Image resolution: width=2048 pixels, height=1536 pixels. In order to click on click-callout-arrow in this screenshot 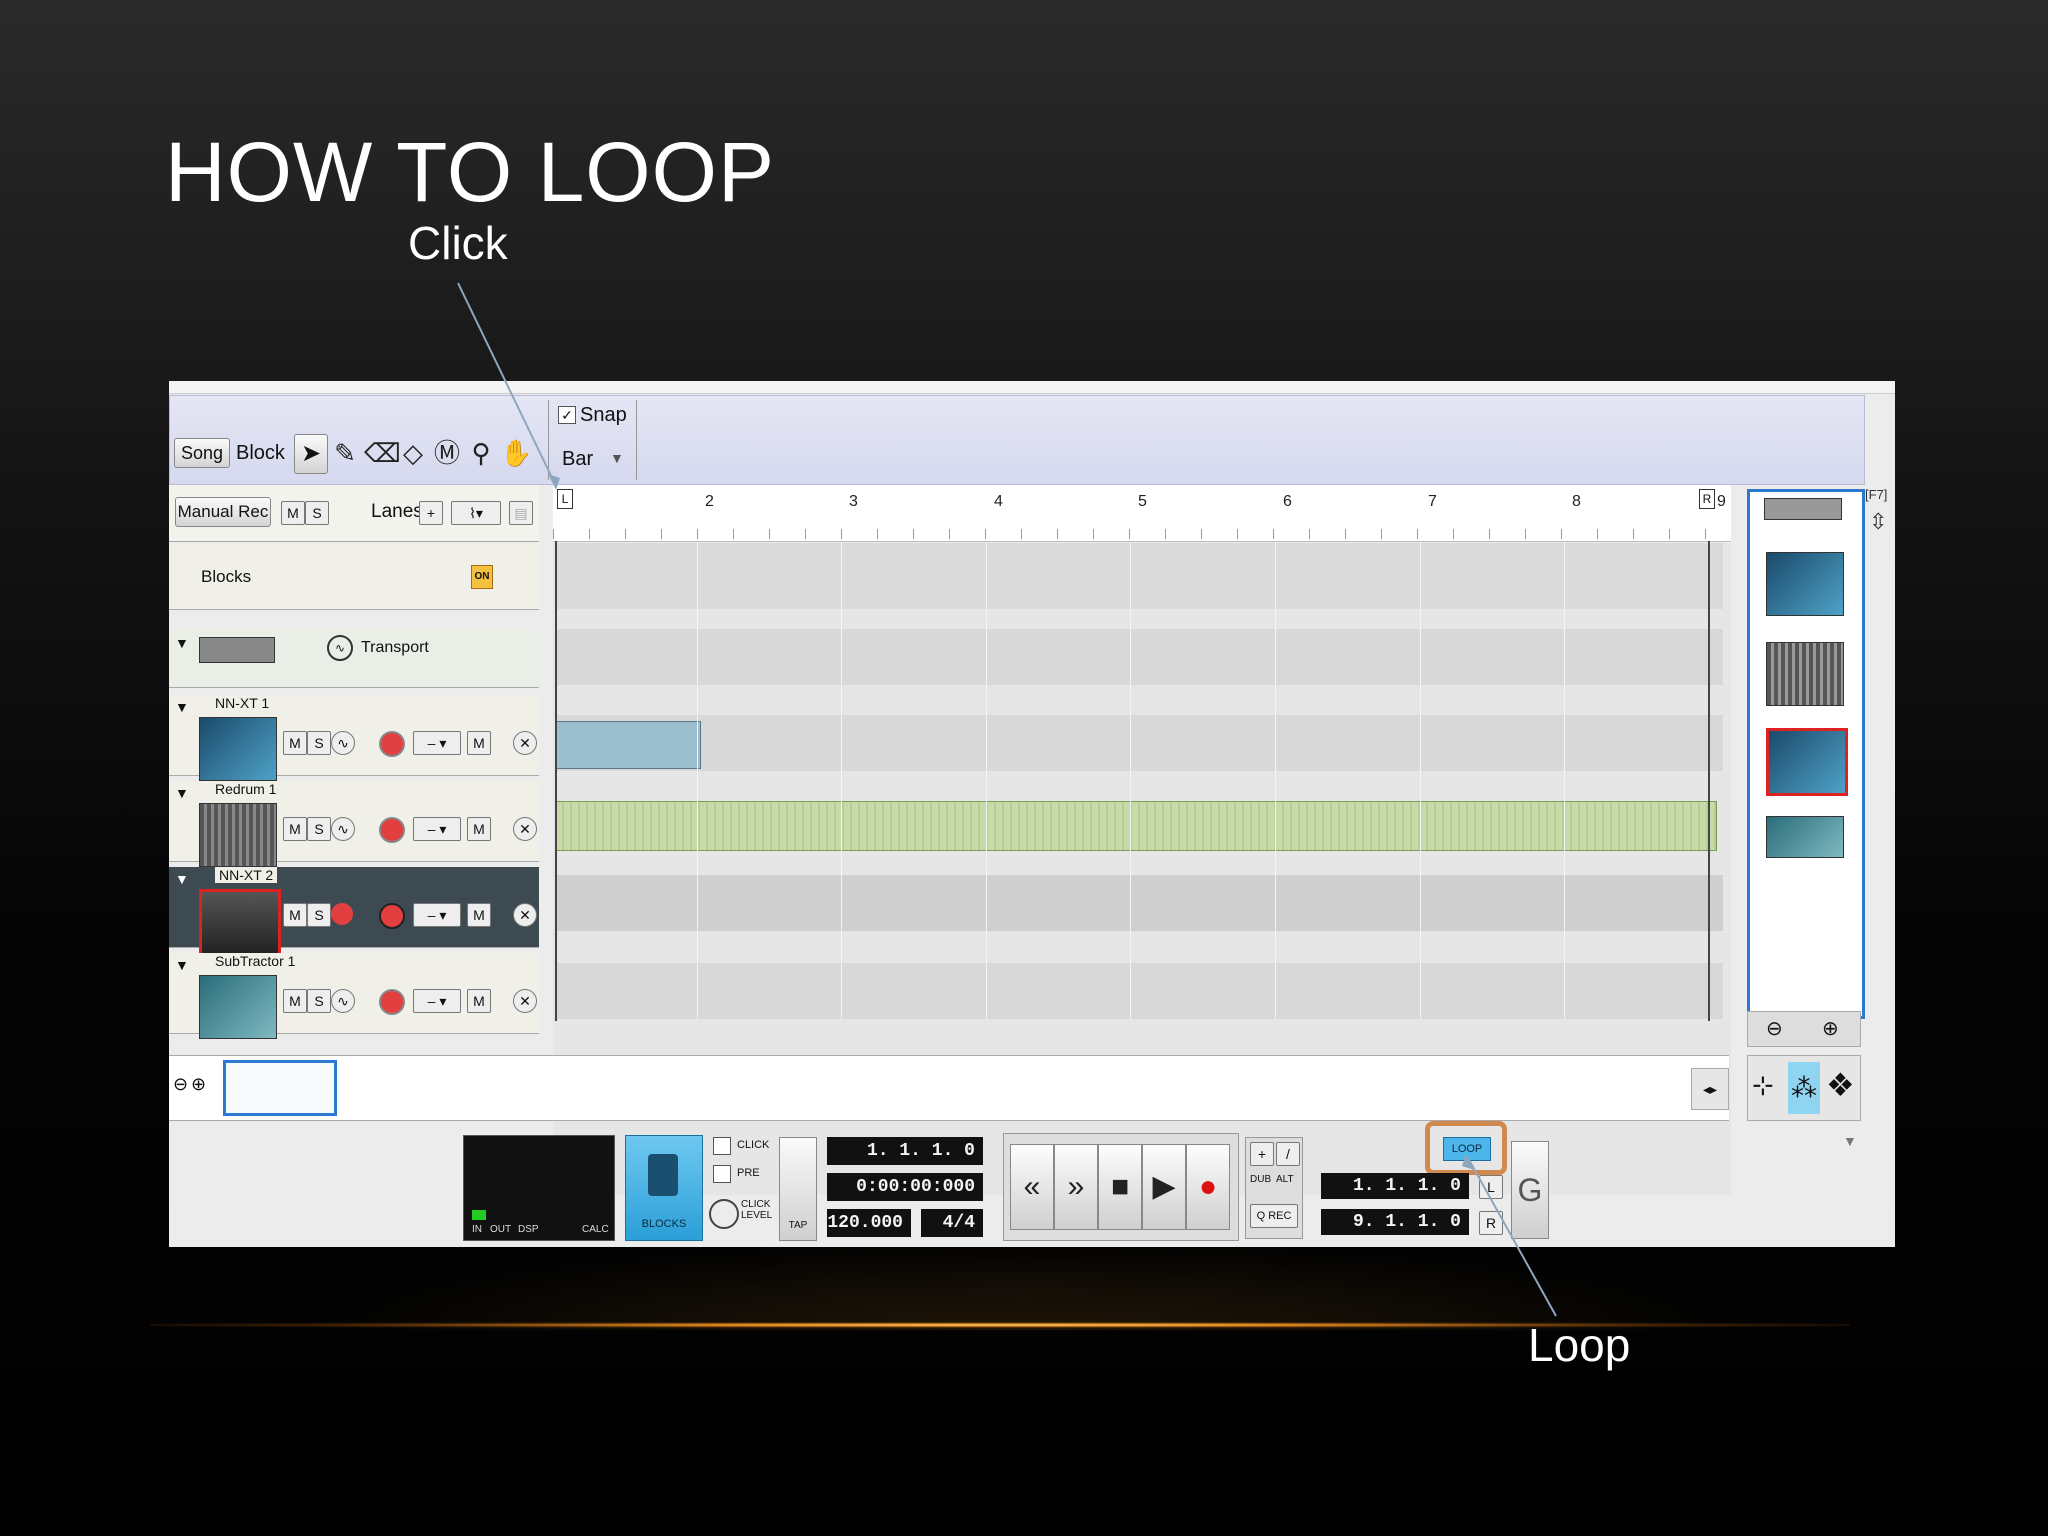, I will do `click(507, 384)`.